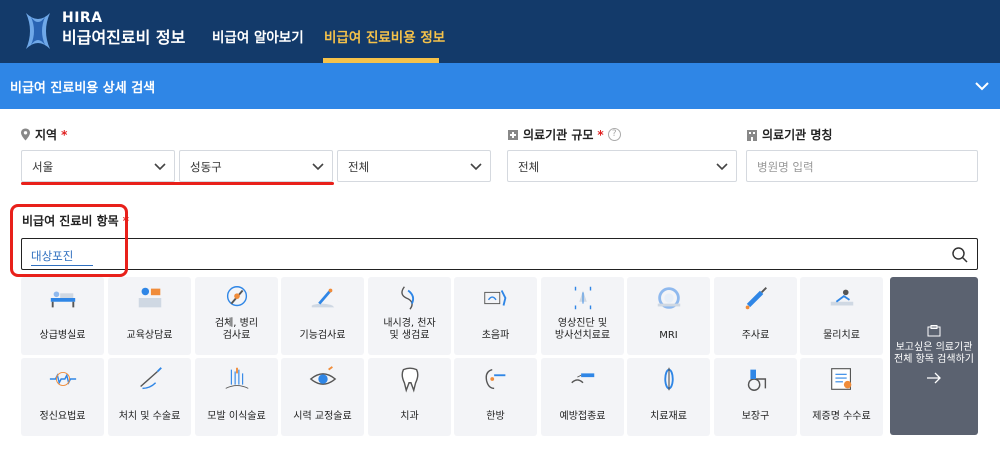 The height and width of the screenshot is (457, 1000). What do you see at coordinates (841, 379) in the screenshot?
I see `certificate-icon` at bounding box center [841, 379].